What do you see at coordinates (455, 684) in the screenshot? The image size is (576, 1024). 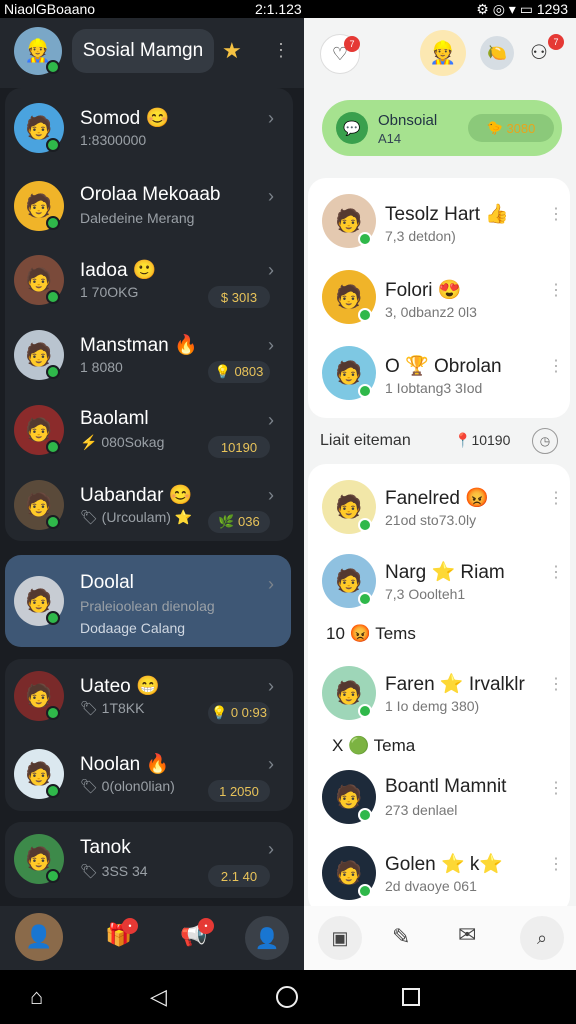 I see `contact-name: Faren ⭐ Irvalklr` at bounding box center [455, 684].